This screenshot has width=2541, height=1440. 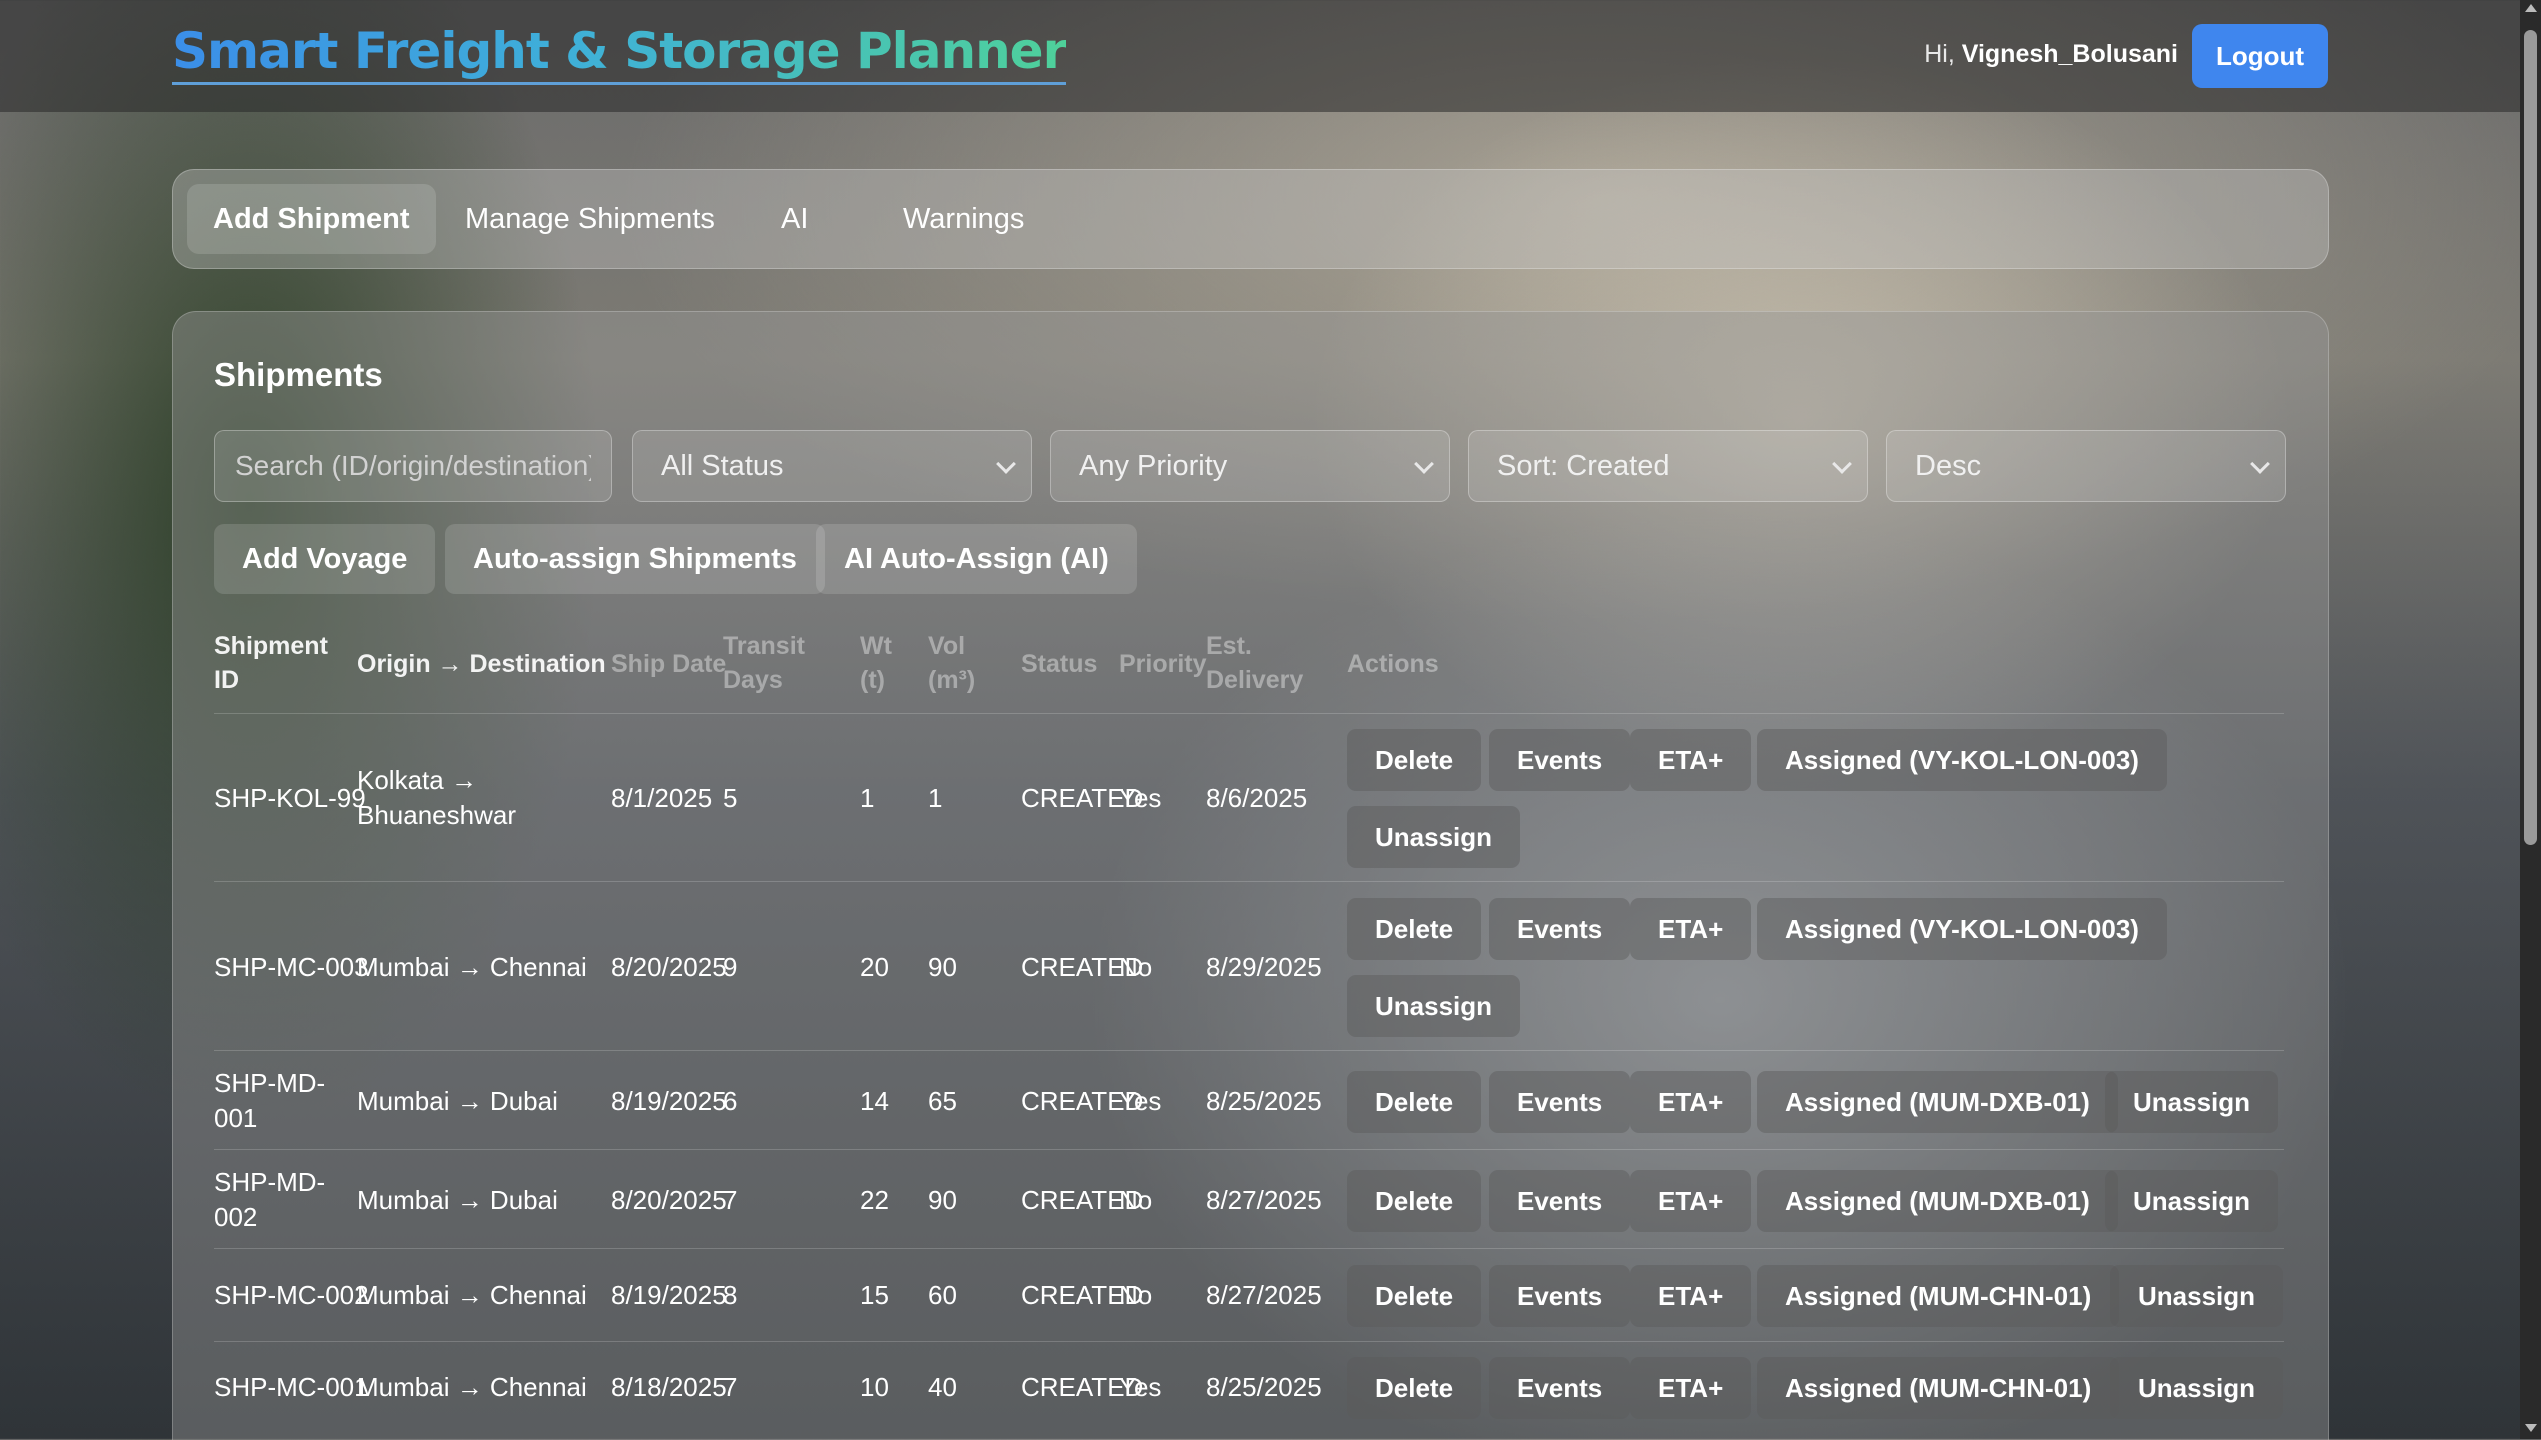 I want to click on cell-vol: 40, so click(x=942, y=1387).